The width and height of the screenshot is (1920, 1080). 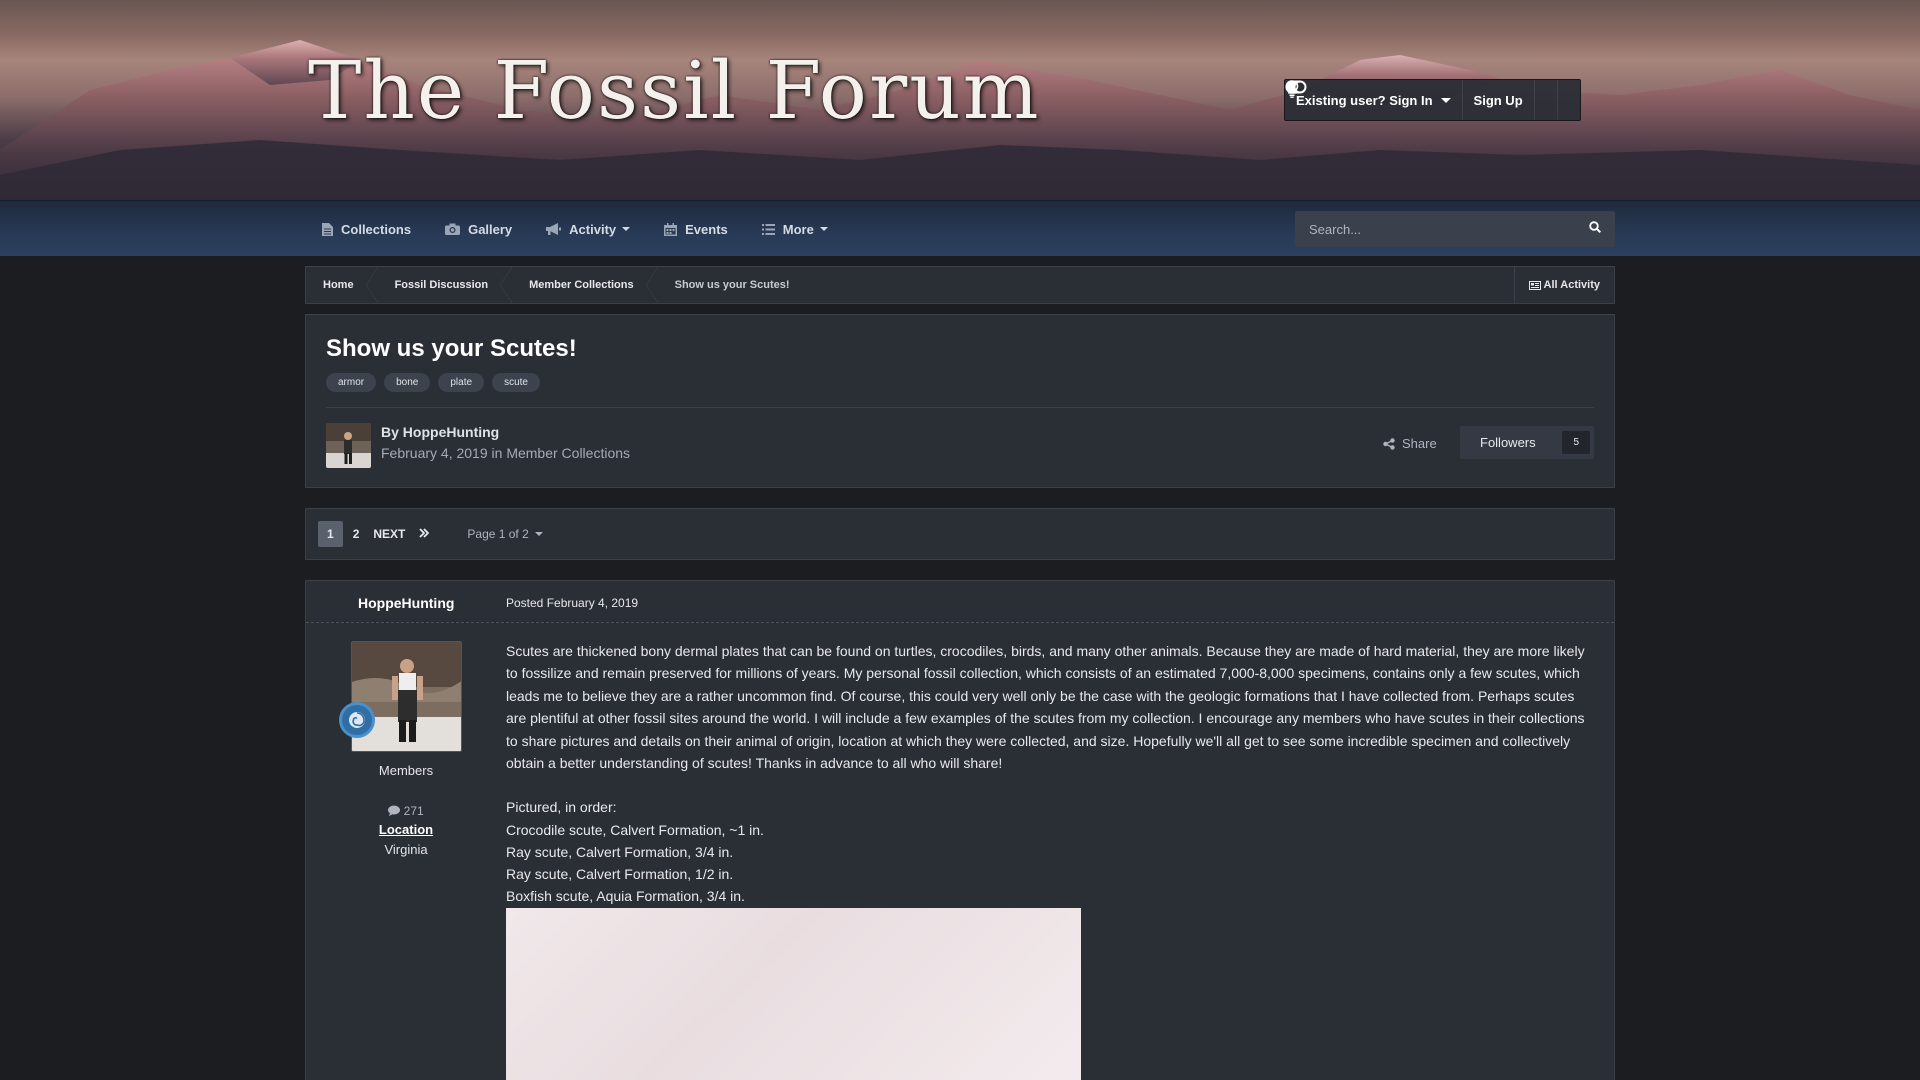 I want to click on page-title: Show us your Scutes!, so click(x=451, y=348).